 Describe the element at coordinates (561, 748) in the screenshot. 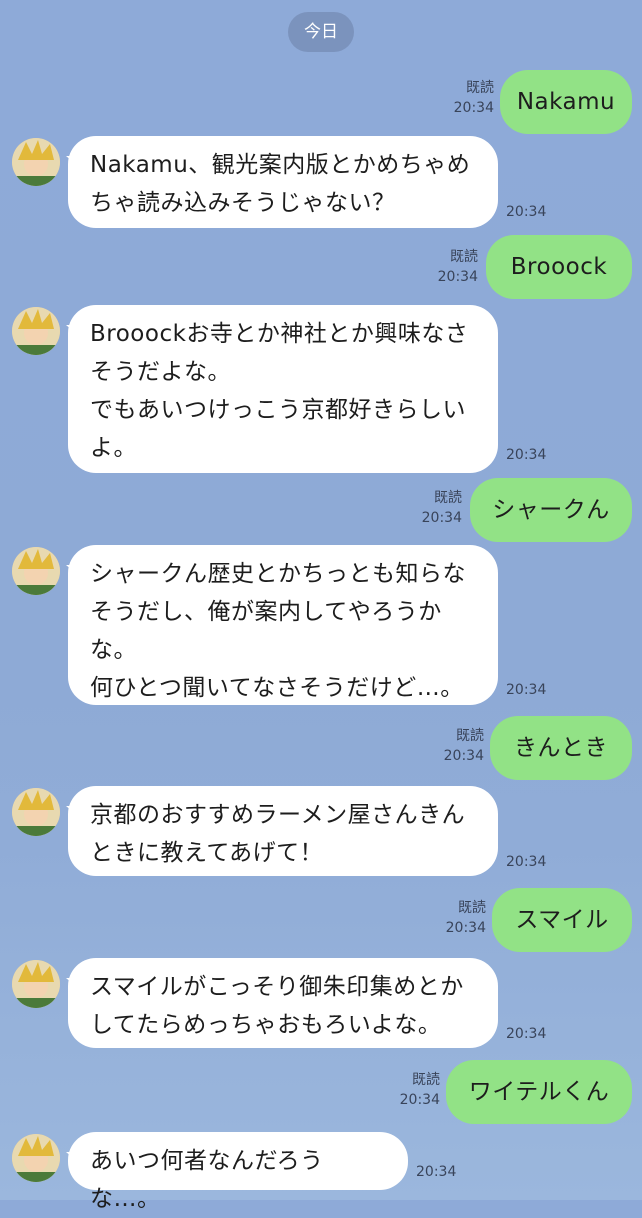

I see `outgoing-message-bubble: きんとき` at that location.